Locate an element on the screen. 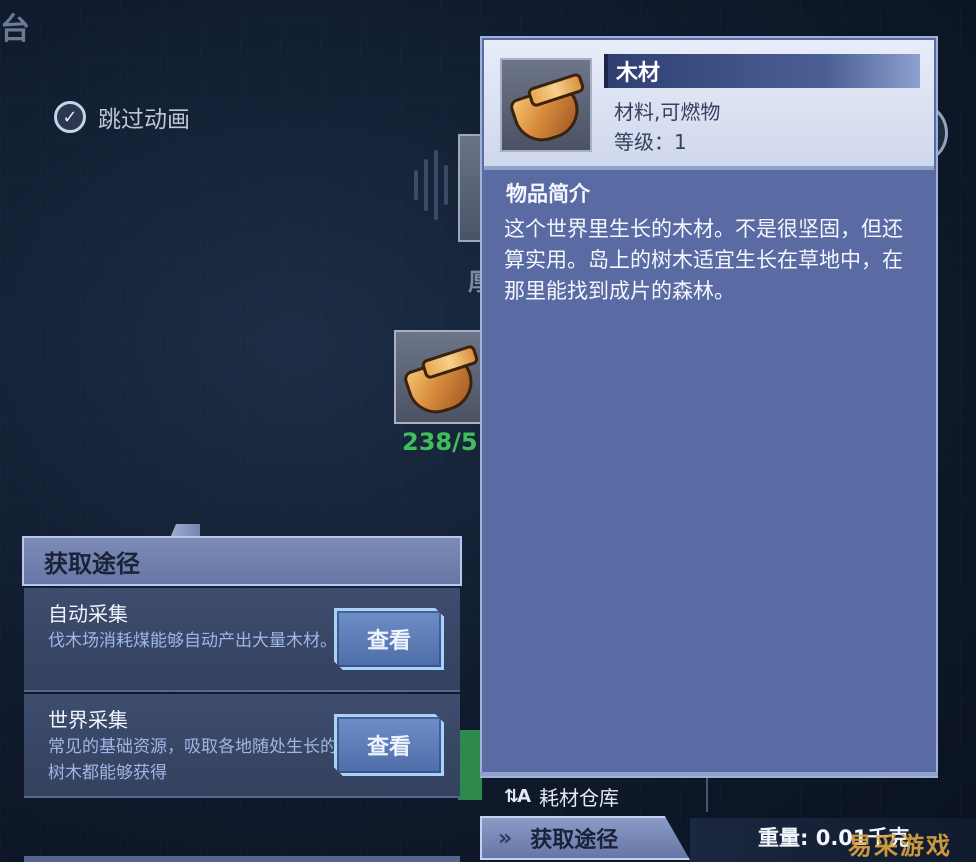  acquisition-row-auto: 自动采集 伐木场消耗煤能够自动产出大量木材。 查看 is located at coordinates (242, 640).